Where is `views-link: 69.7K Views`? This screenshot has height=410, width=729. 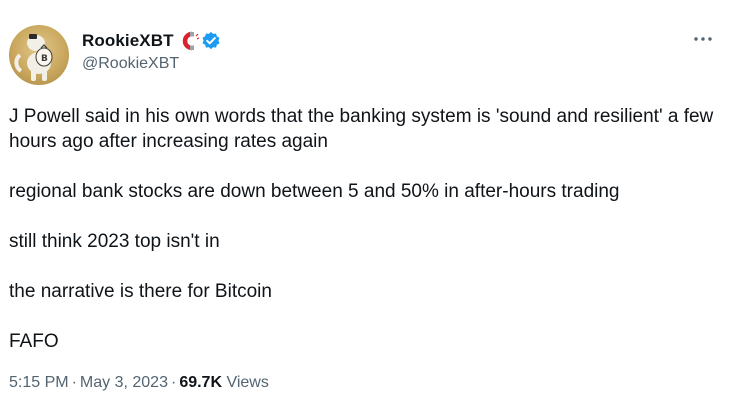
views-link: 69.7K Views is located at coordinates (224, 382).